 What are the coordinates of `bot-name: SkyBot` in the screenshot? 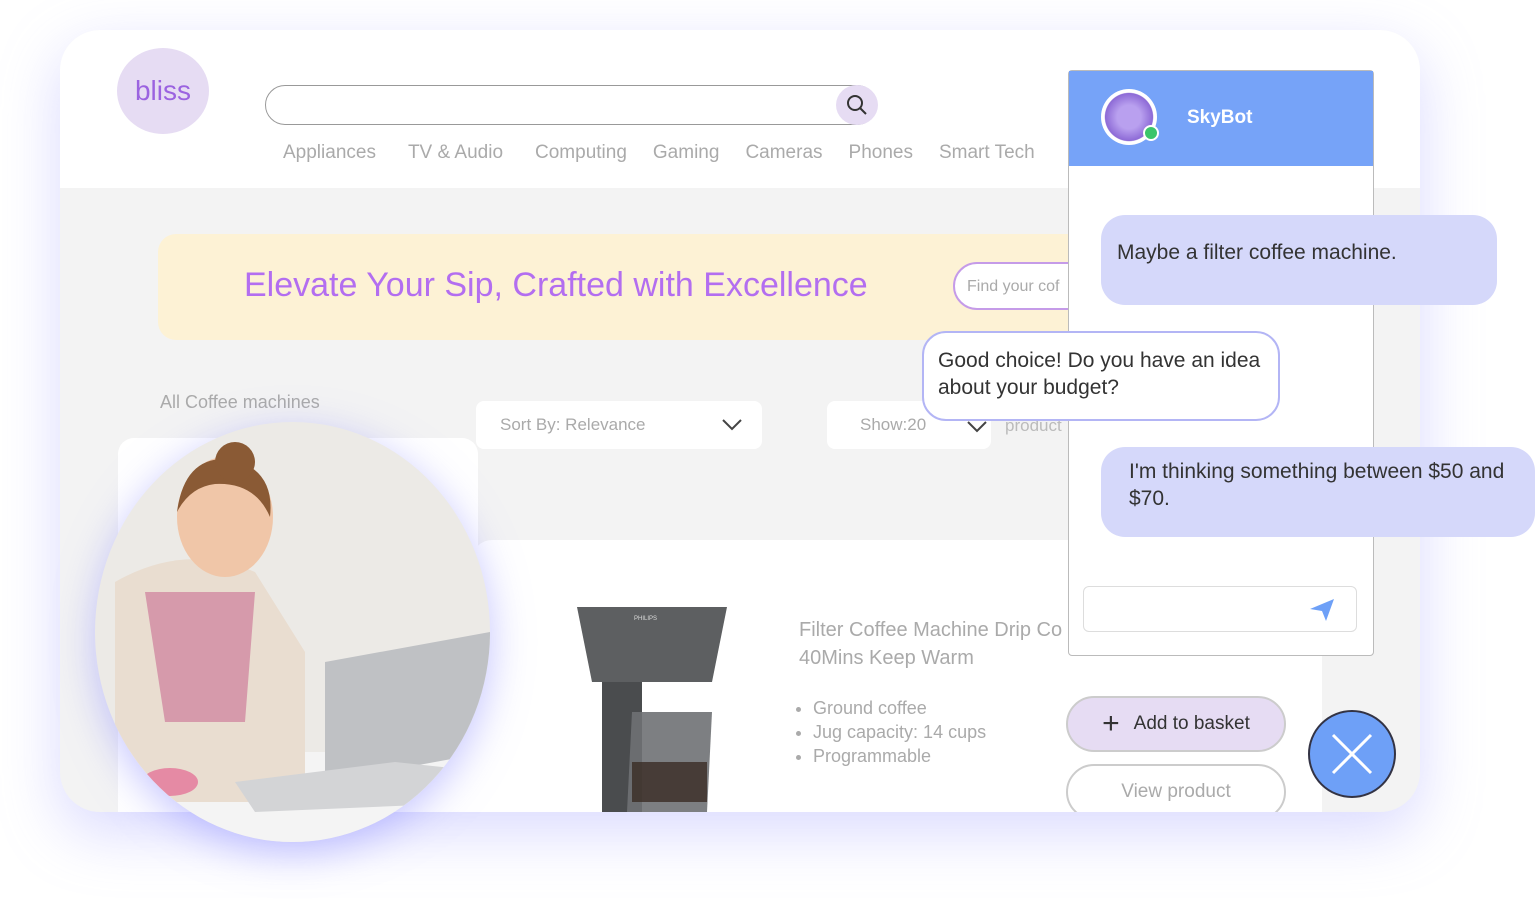 It's located at (1220, 117).